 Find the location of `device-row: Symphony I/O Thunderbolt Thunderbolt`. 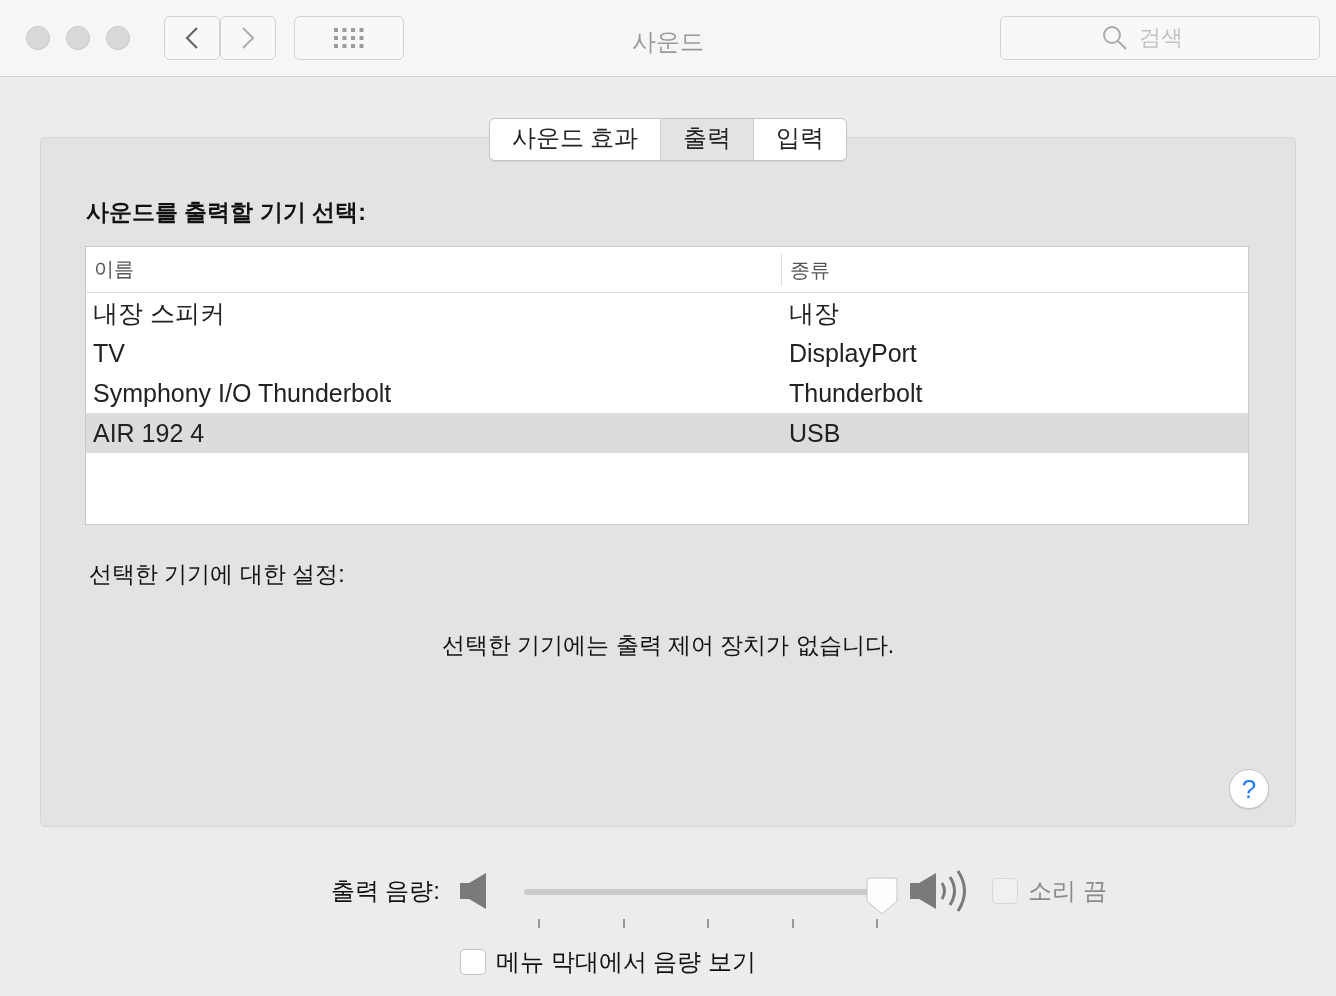

device-row: Symphony I/O Thunderbolt Thunderbolt is located at coordinates (667, 393).